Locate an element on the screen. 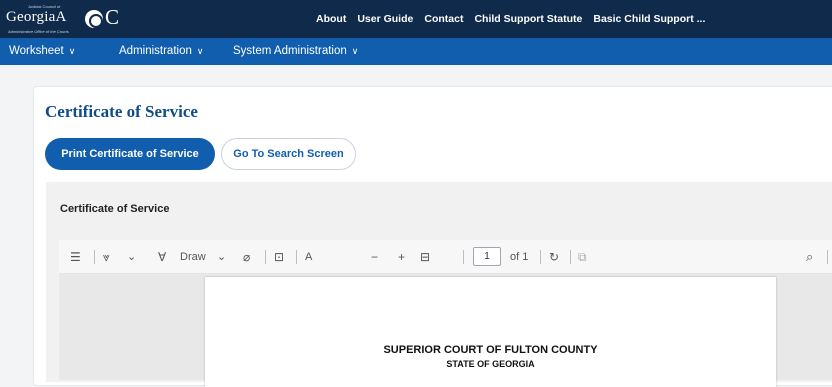 This screenshot has height=387, width=832. nav-worksheet: Worksheet ∨ is located at coordinates (42, 51).